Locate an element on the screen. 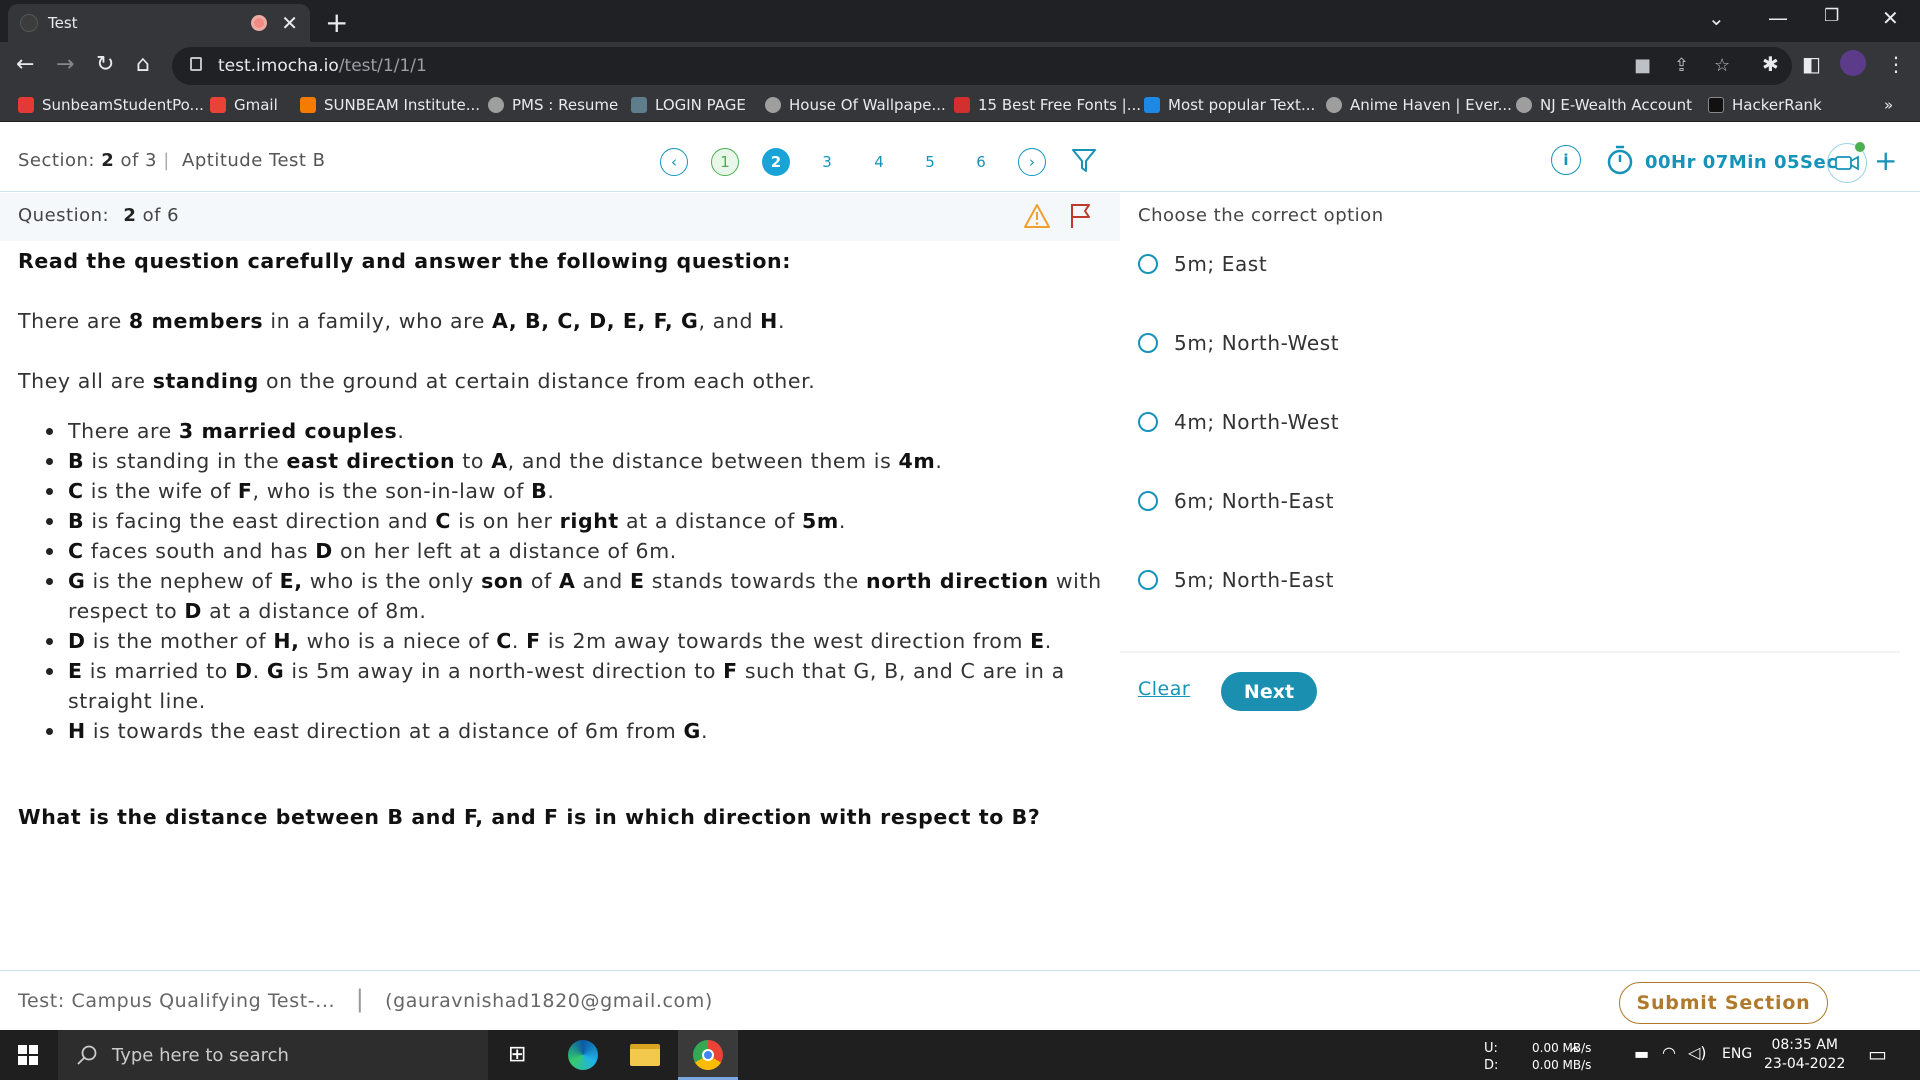 Image resolution: width=1920 pixels, height=1080 pixels. question-nav-5: 5 is located at coordinates (930, 162).